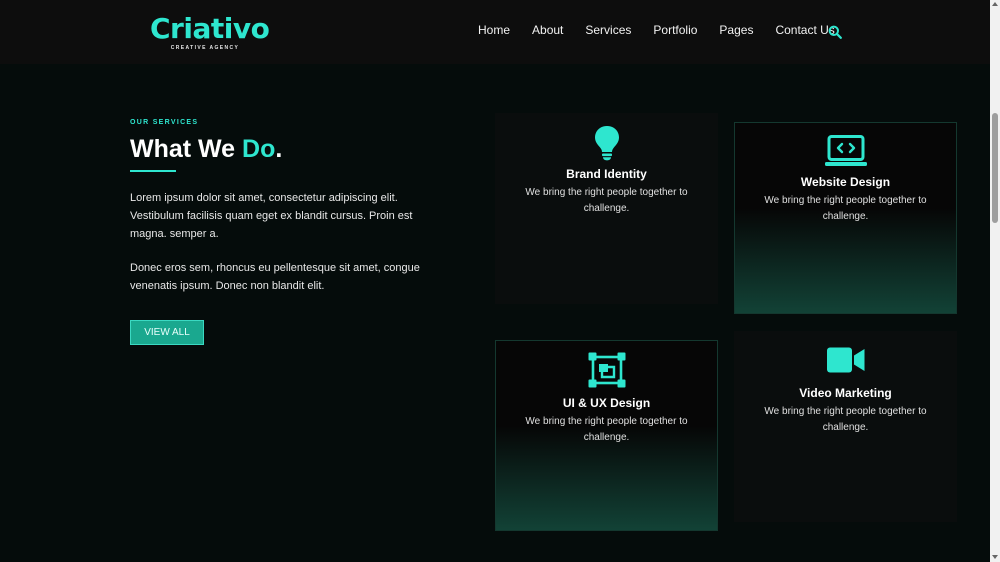 This screenshot has height=562, width=1000. What do you see at coordinates (995, 4) in the screenshot?
I see `scroll-up-arrow-icon` at bounding box center [995, 4].